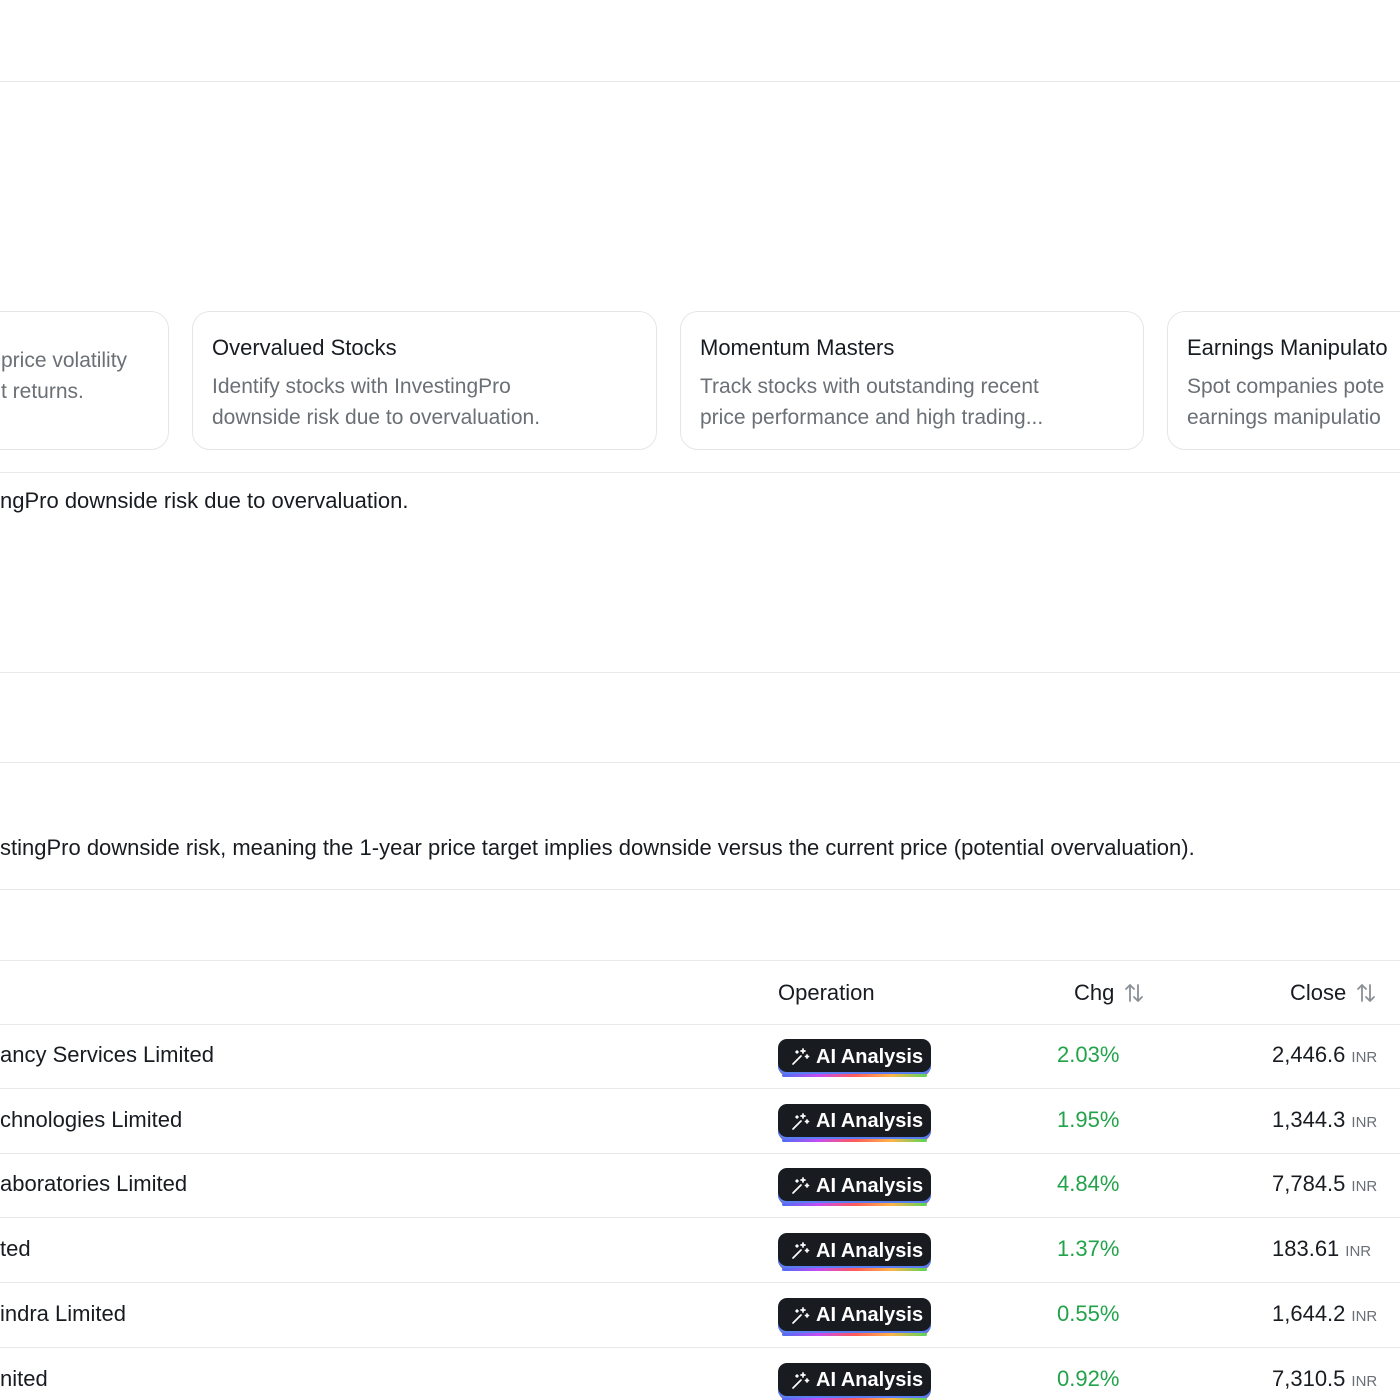  Describe the element at coordinates (1309, 1119) in the screenshot. I see `close-value: 1,344.3` at that location.